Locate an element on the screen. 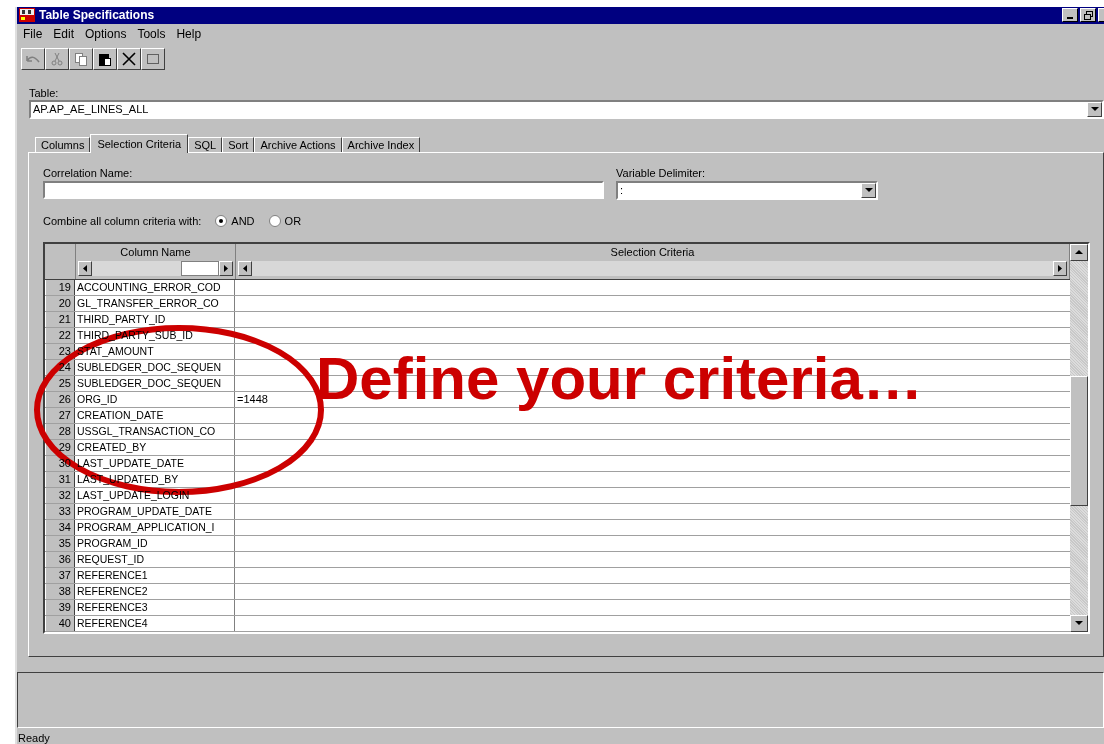 This screenshot has height=744, width=1104. tab: Archive Index is located at coordinates (381, 144).